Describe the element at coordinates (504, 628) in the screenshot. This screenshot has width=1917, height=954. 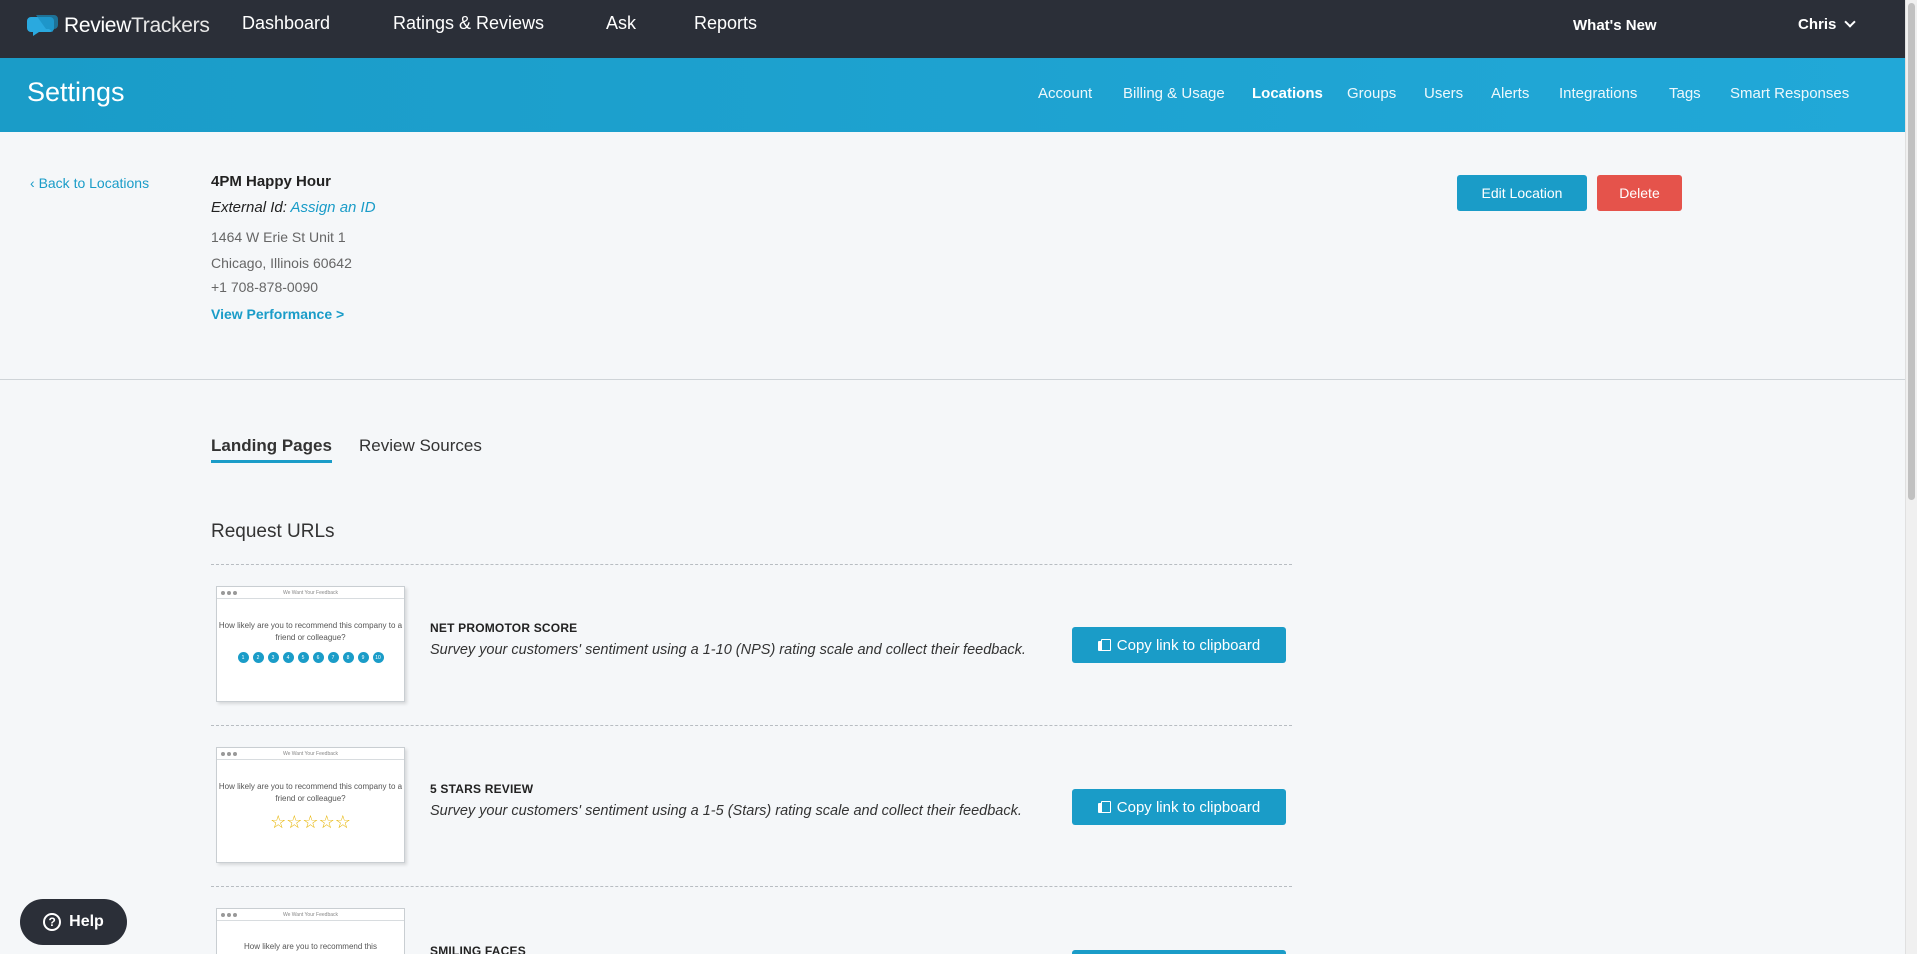
I see `card-title: NET PROMOTOR SCORE` at that location.